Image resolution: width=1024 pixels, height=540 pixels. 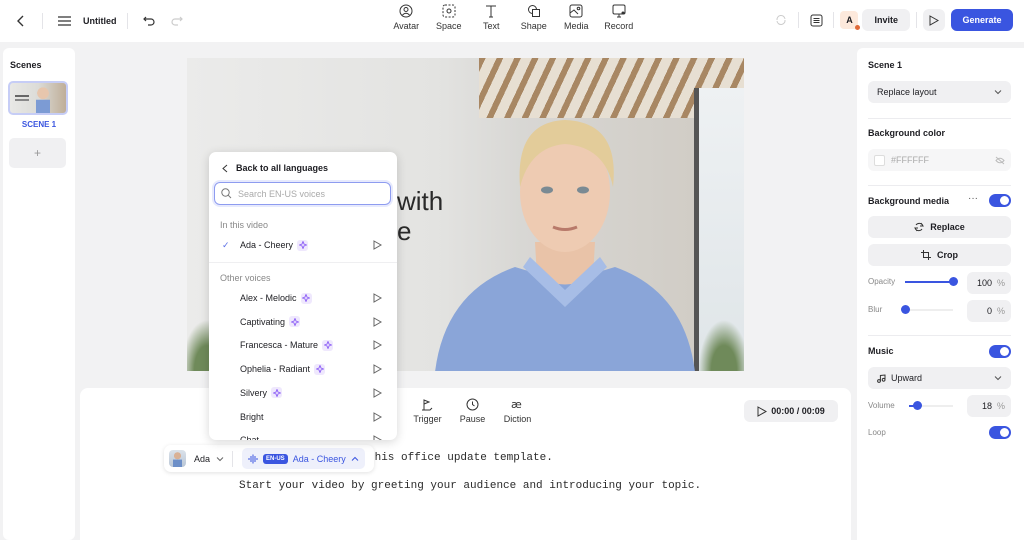 What do you see at coordinates (576, 17) in the screenshot?
I see `media-tool: Media` at bounding box center [576, 17].